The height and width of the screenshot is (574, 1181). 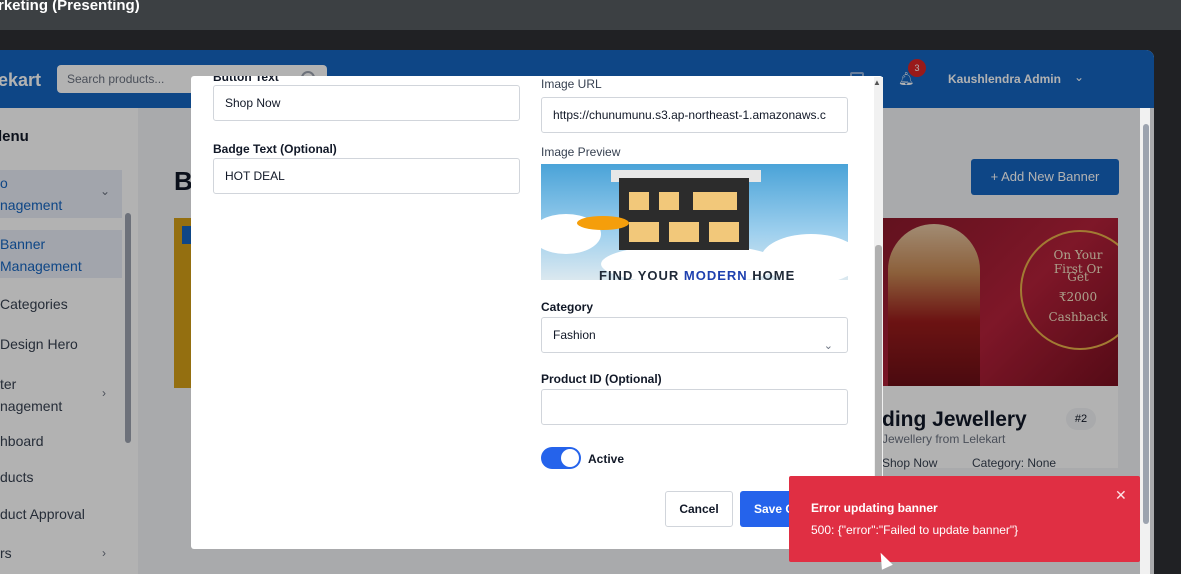 I want to click on meeting-title: rketing (Presenting), so click(x=70, y=7).